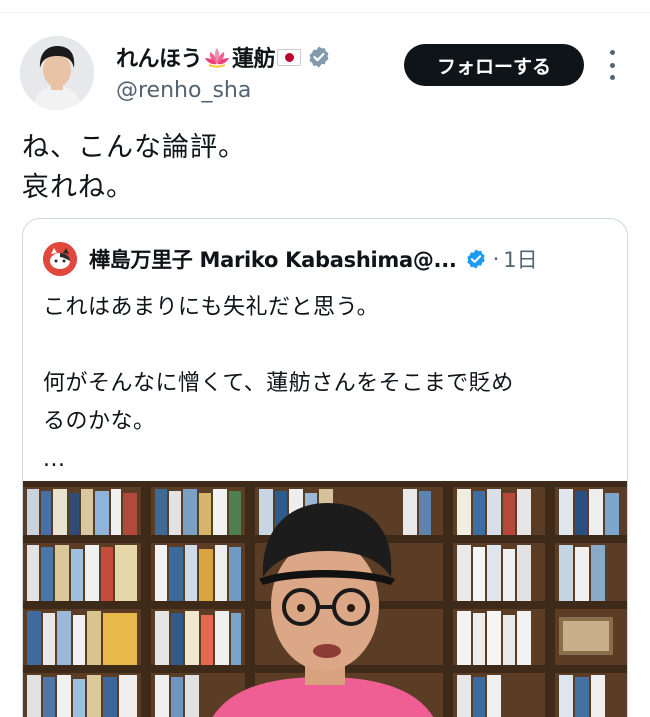 This screenshot has height=717, width=650. I want to click on quoted-post-time: 1日, so click(520, 259).